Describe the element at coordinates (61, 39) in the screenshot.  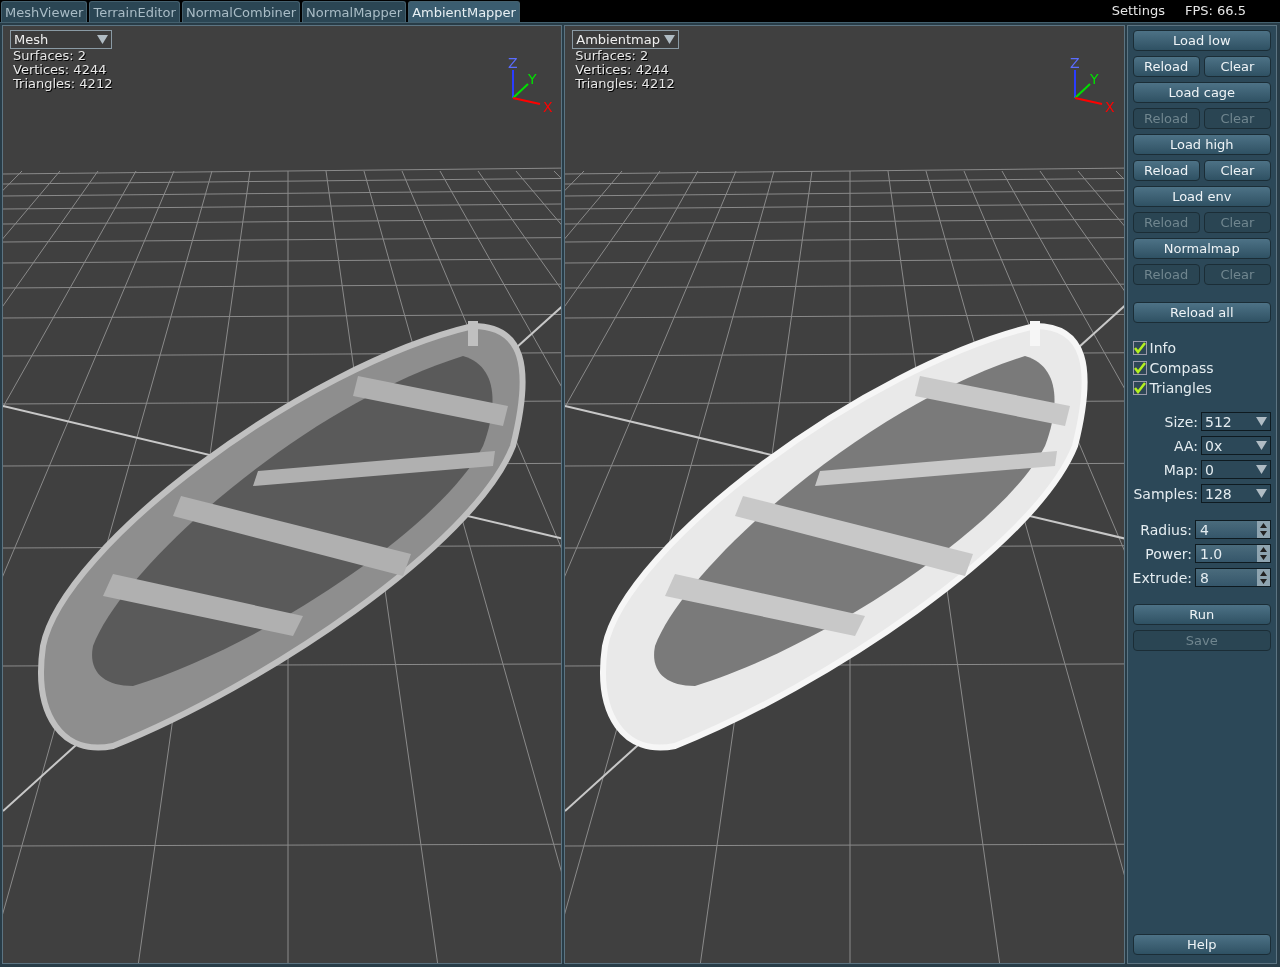
I see `view-dropdown: Mesh` at that location.